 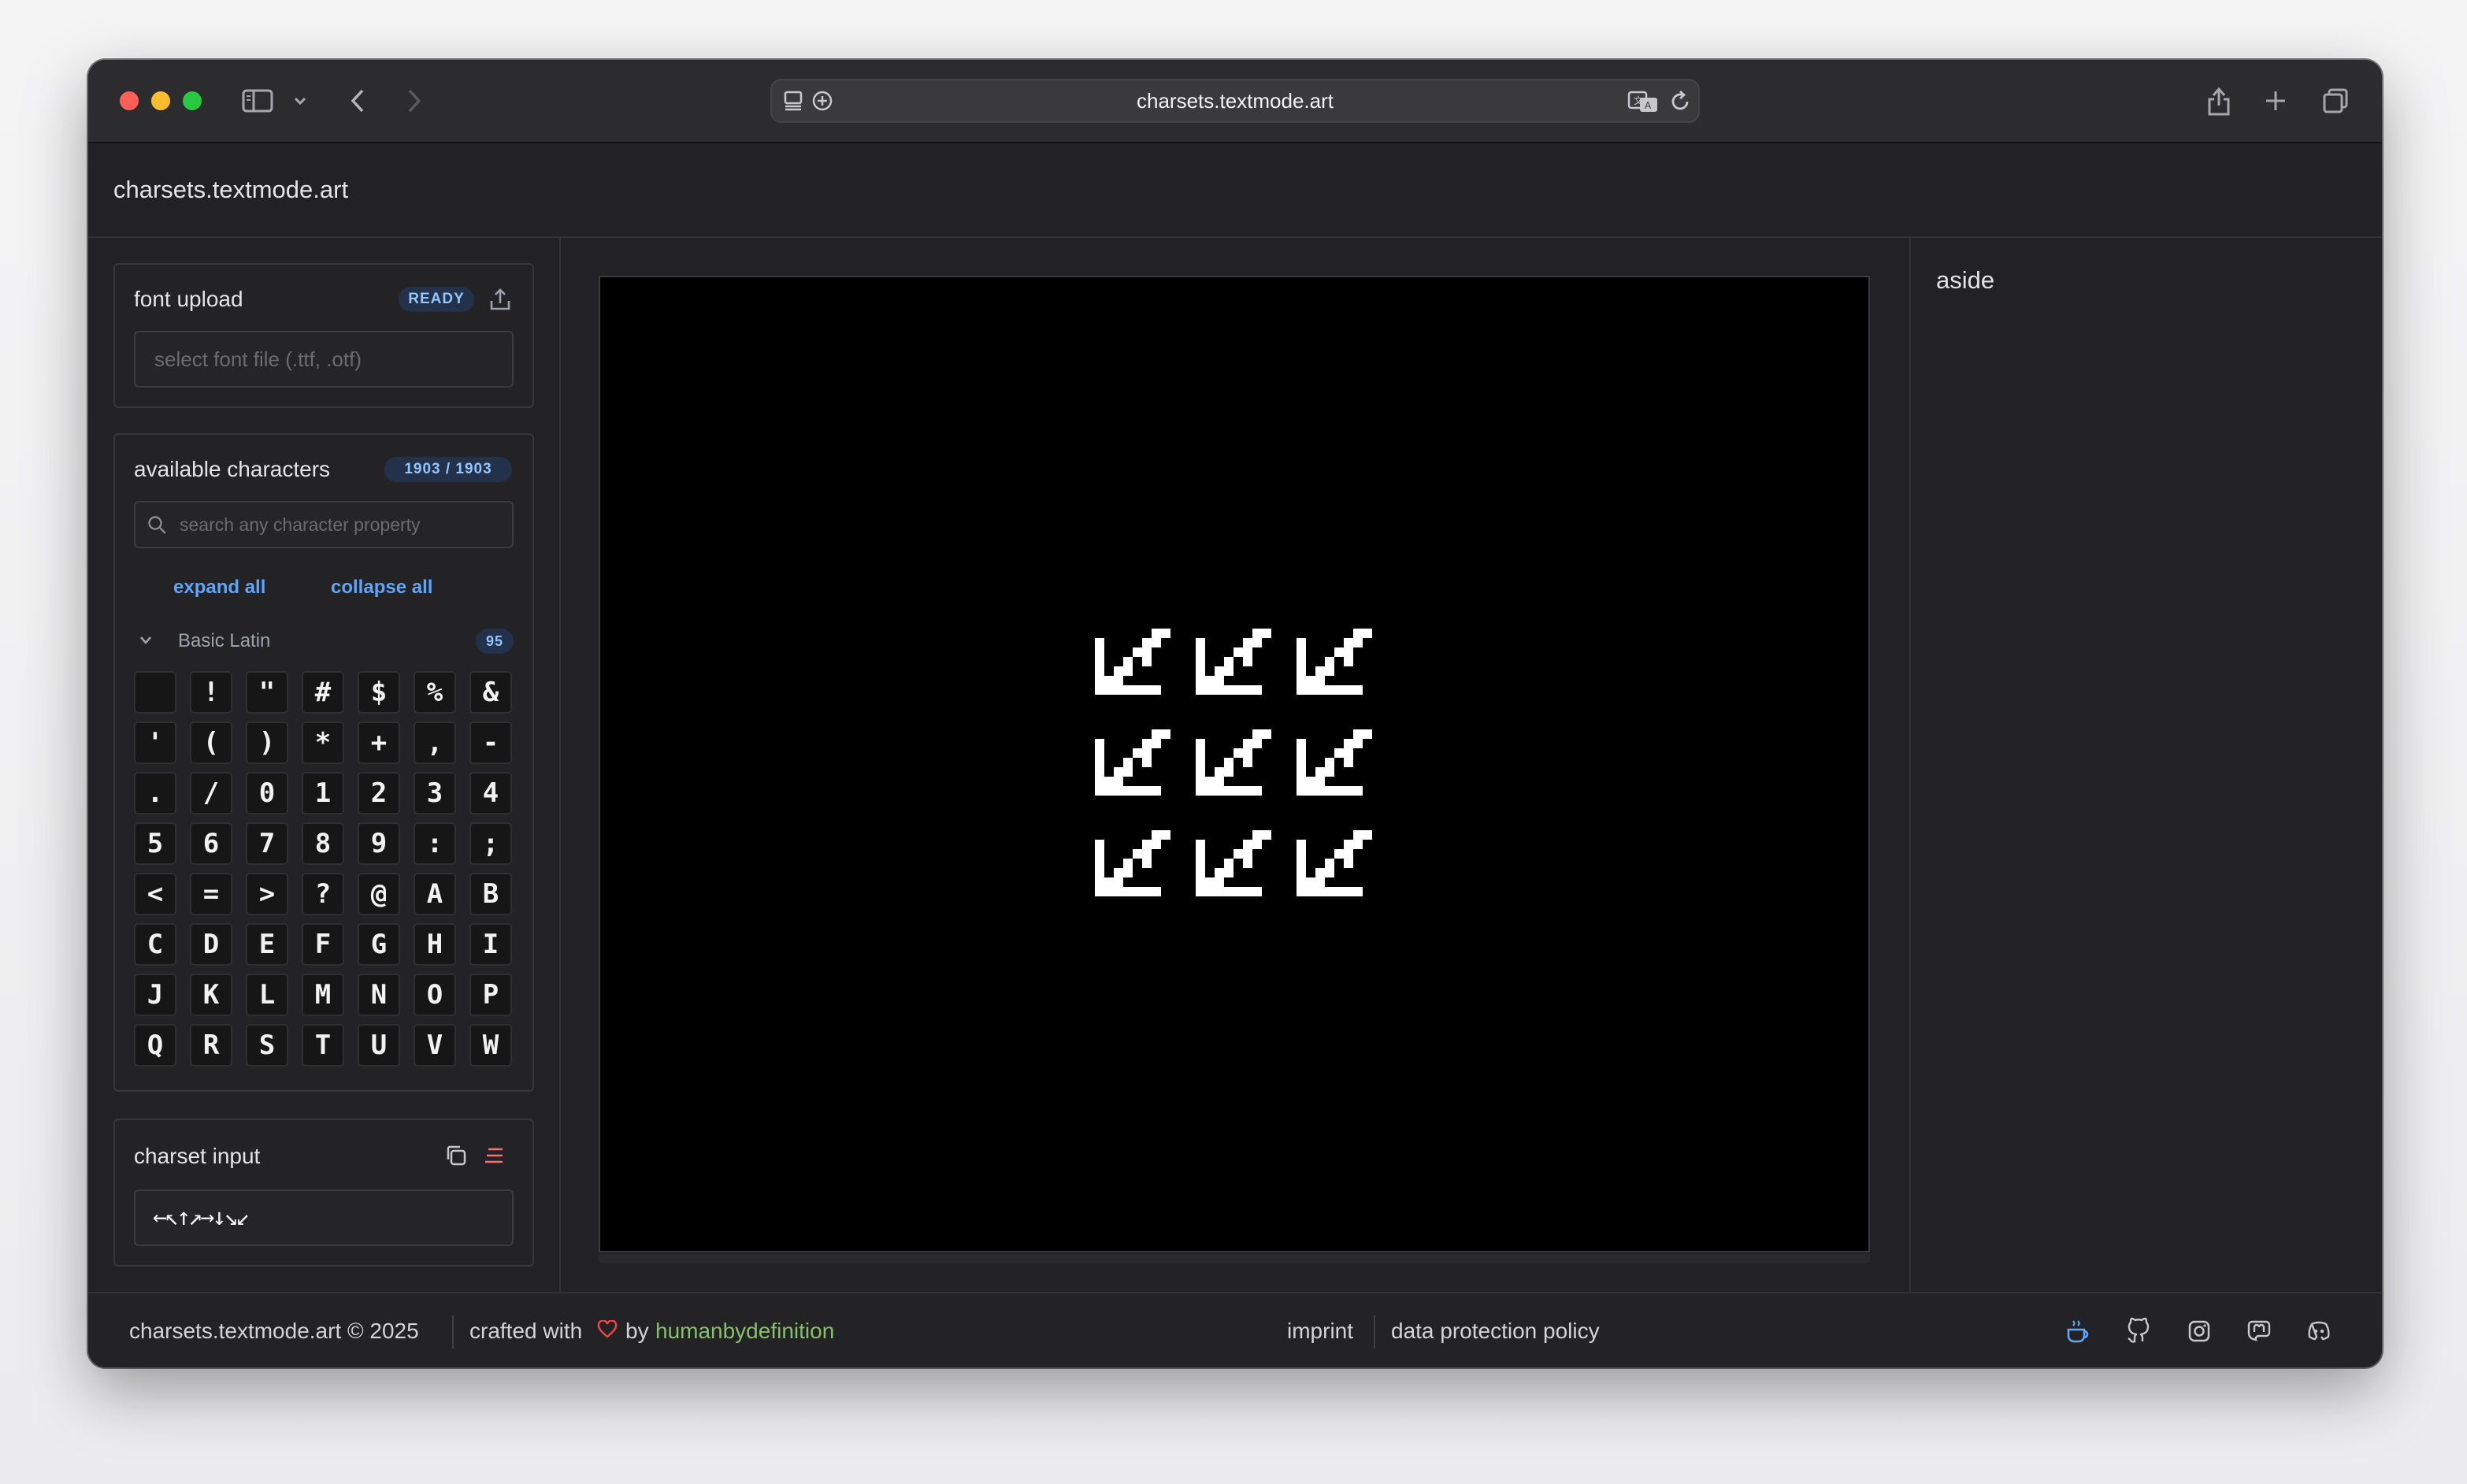 I want to click on charset-input-field: ←↖↑↗→↓↘↙, so click(x=324, y=1217).